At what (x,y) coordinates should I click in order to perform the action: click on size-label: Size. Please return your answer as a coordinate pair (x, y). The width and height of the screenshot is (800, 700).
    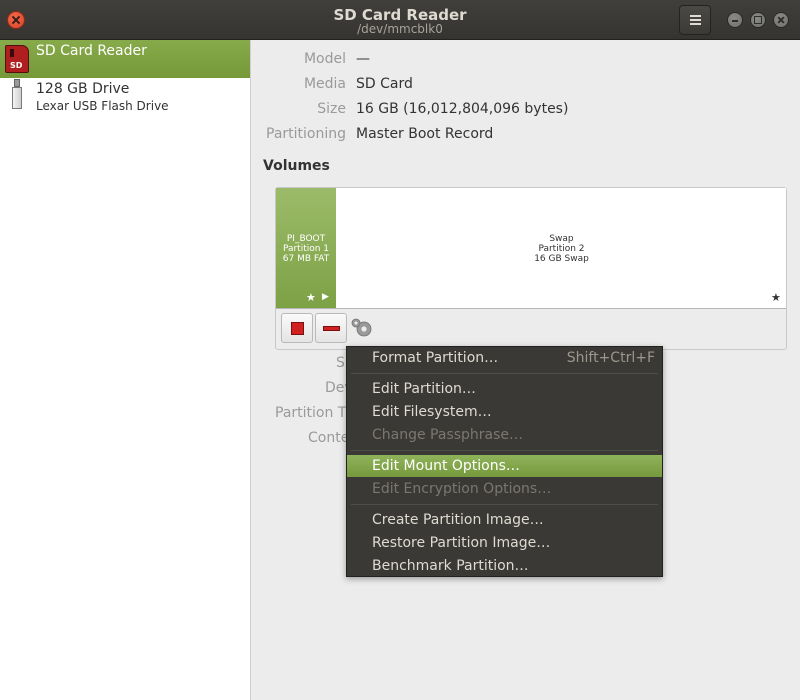
    Looking at the image, I should click on (331, 109).